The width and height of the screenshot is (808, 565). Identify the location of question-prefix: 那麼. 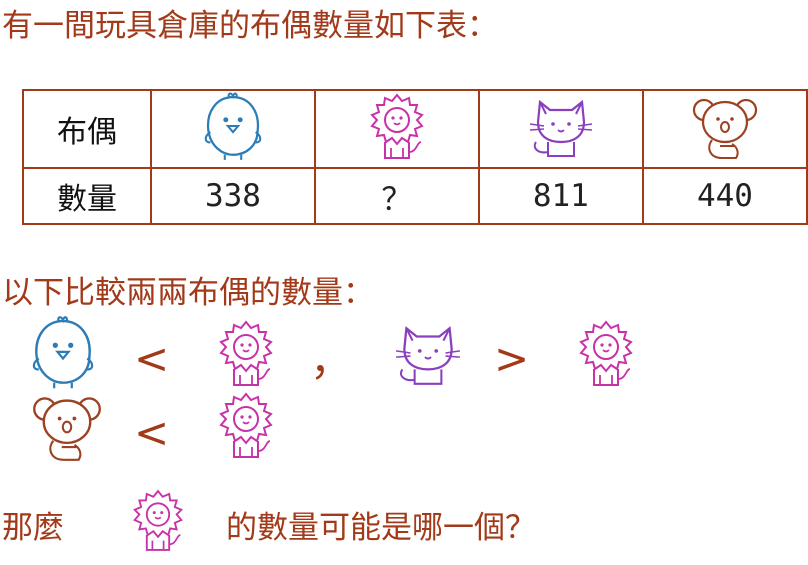
(33, 528).